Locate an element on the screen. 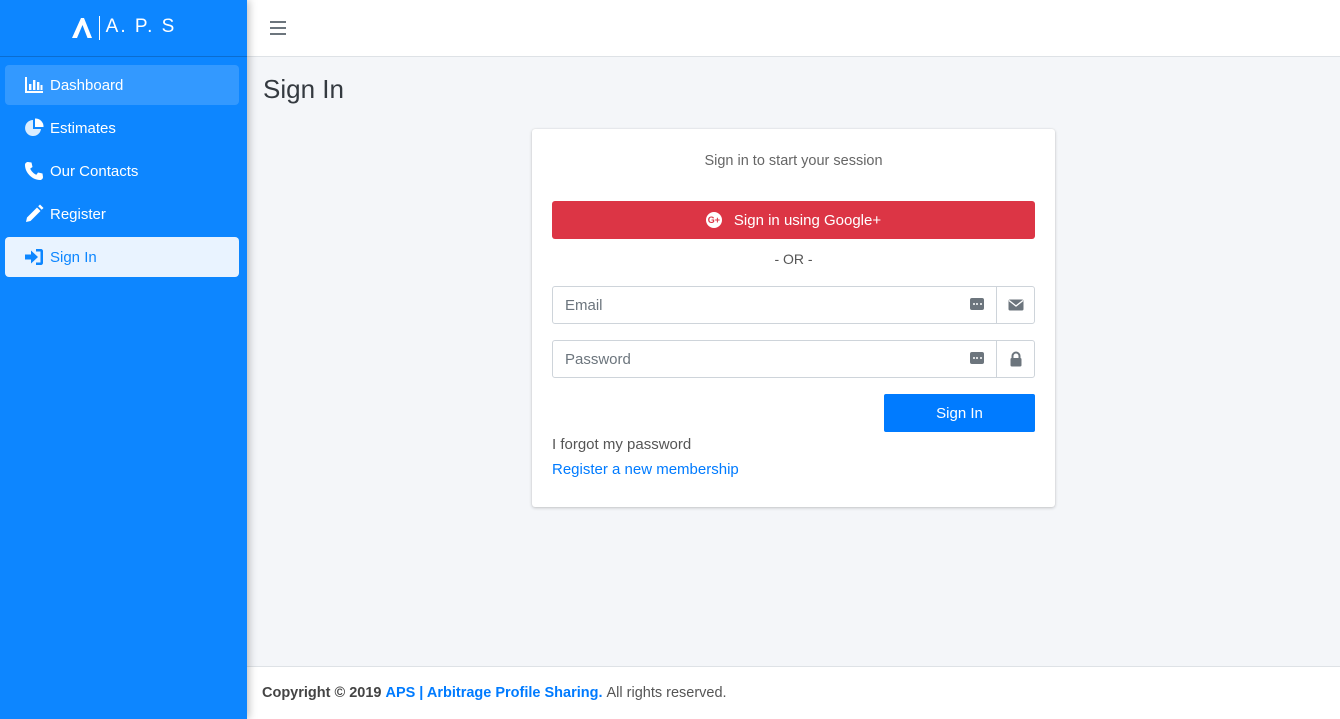  sidebar-item-sign-in: Sign In is located at coordinates (122, 257).